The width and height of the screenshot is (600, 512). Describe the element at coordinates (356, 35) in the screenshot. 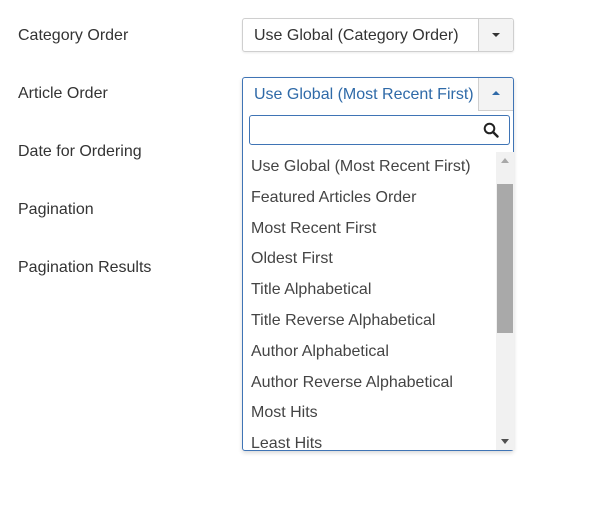

I see `category-order-value: Use Global (Category Order)` at that location.